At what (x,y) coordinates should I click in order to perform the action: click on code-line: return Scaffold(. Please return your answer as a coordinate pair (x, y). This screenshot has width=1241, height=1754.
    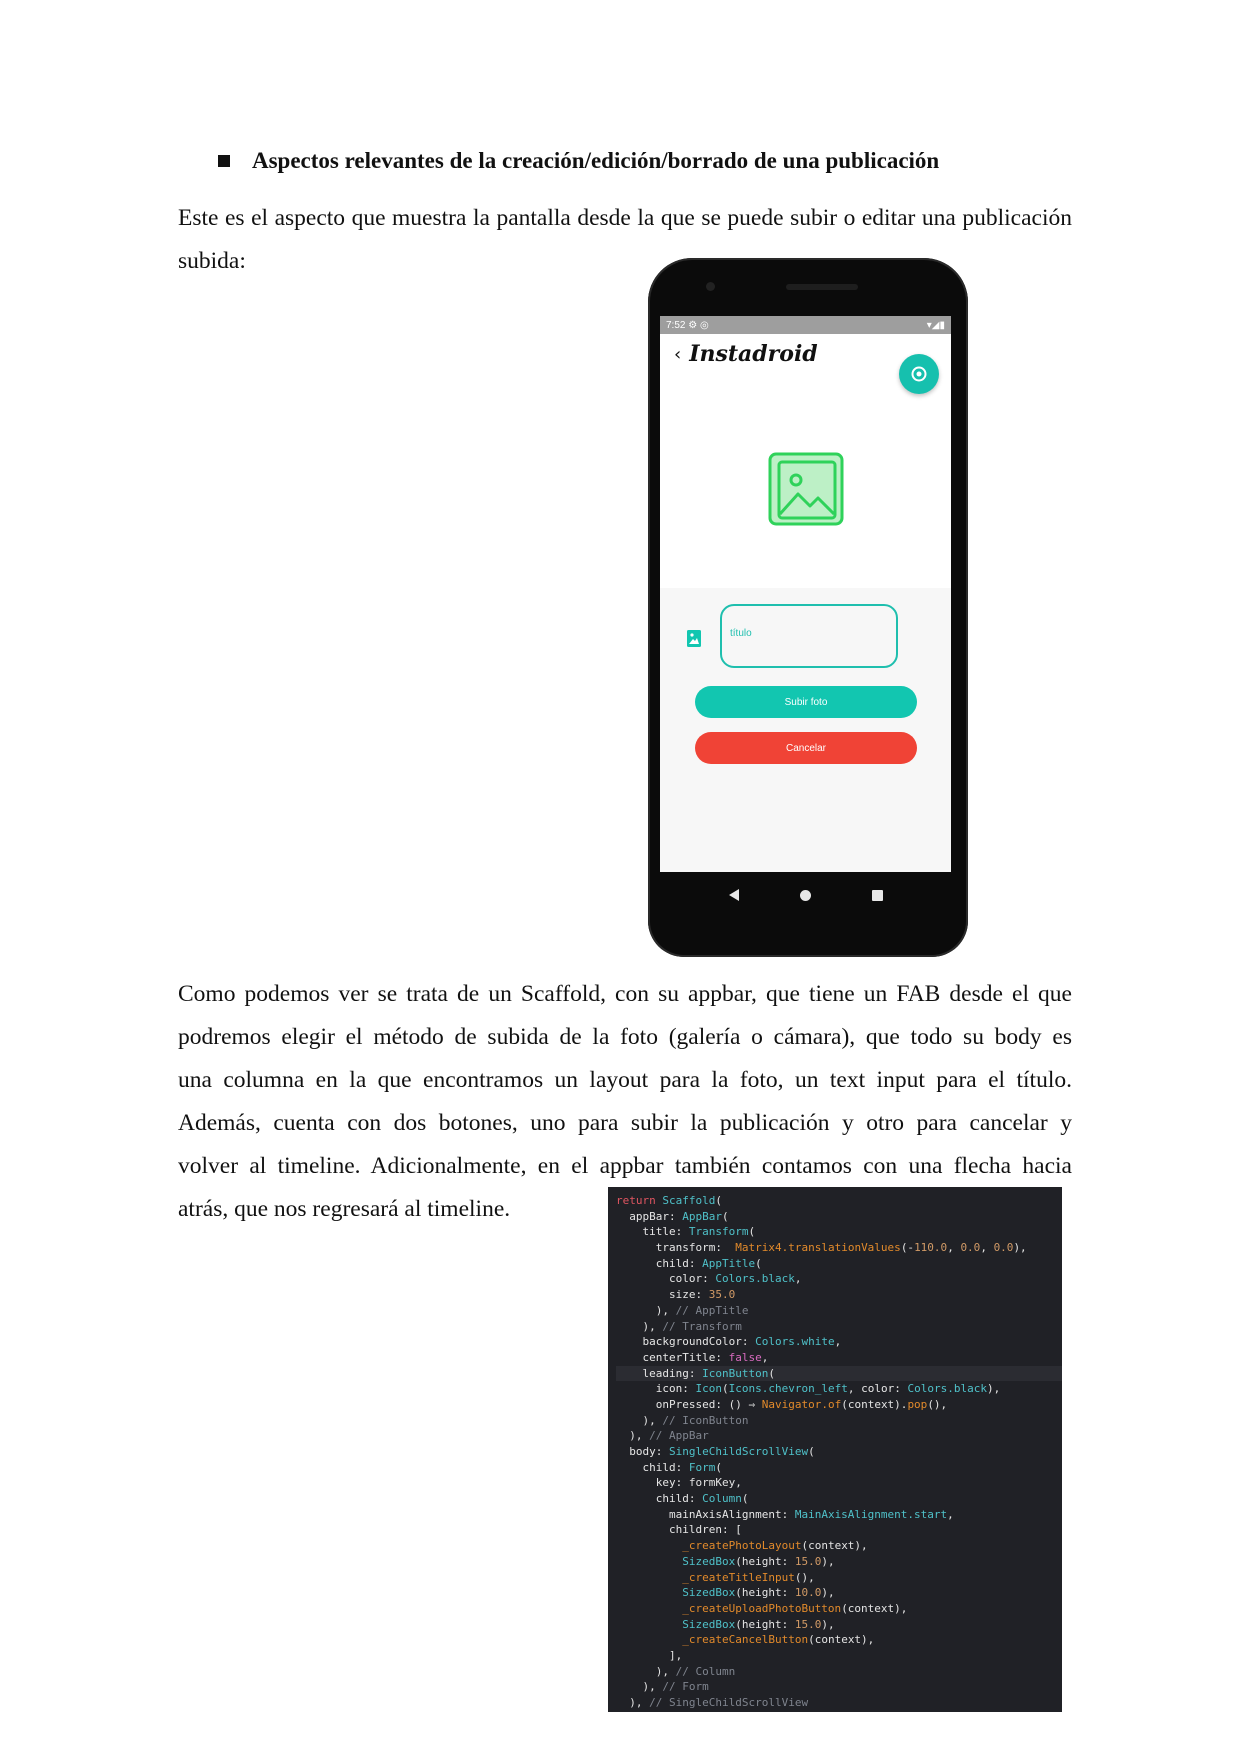
    Looking at the image, I should click on (669, 1200).